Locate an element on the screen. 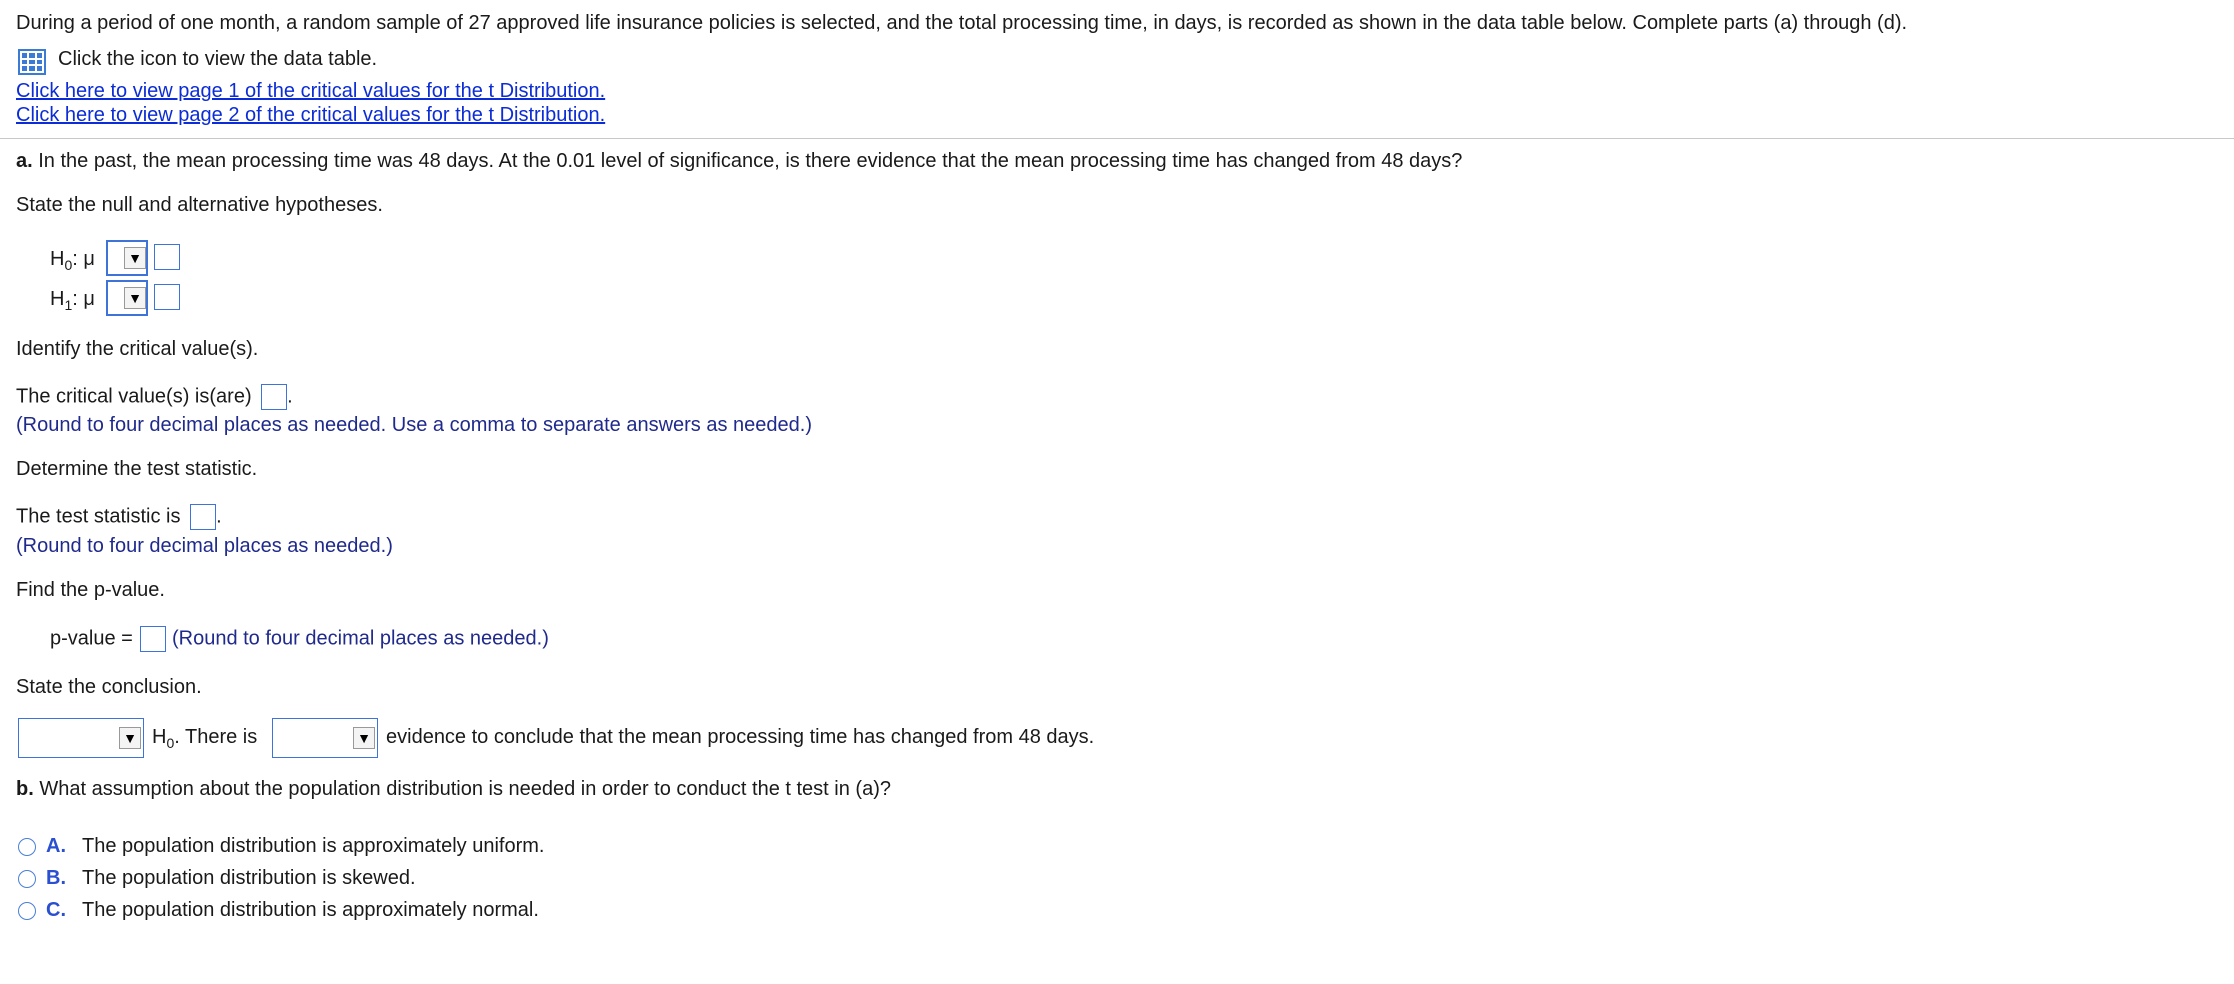 This screenshot has height=984, width=2234. conclusion-h0-text: H0. There is is located at coordinates (205, 738).